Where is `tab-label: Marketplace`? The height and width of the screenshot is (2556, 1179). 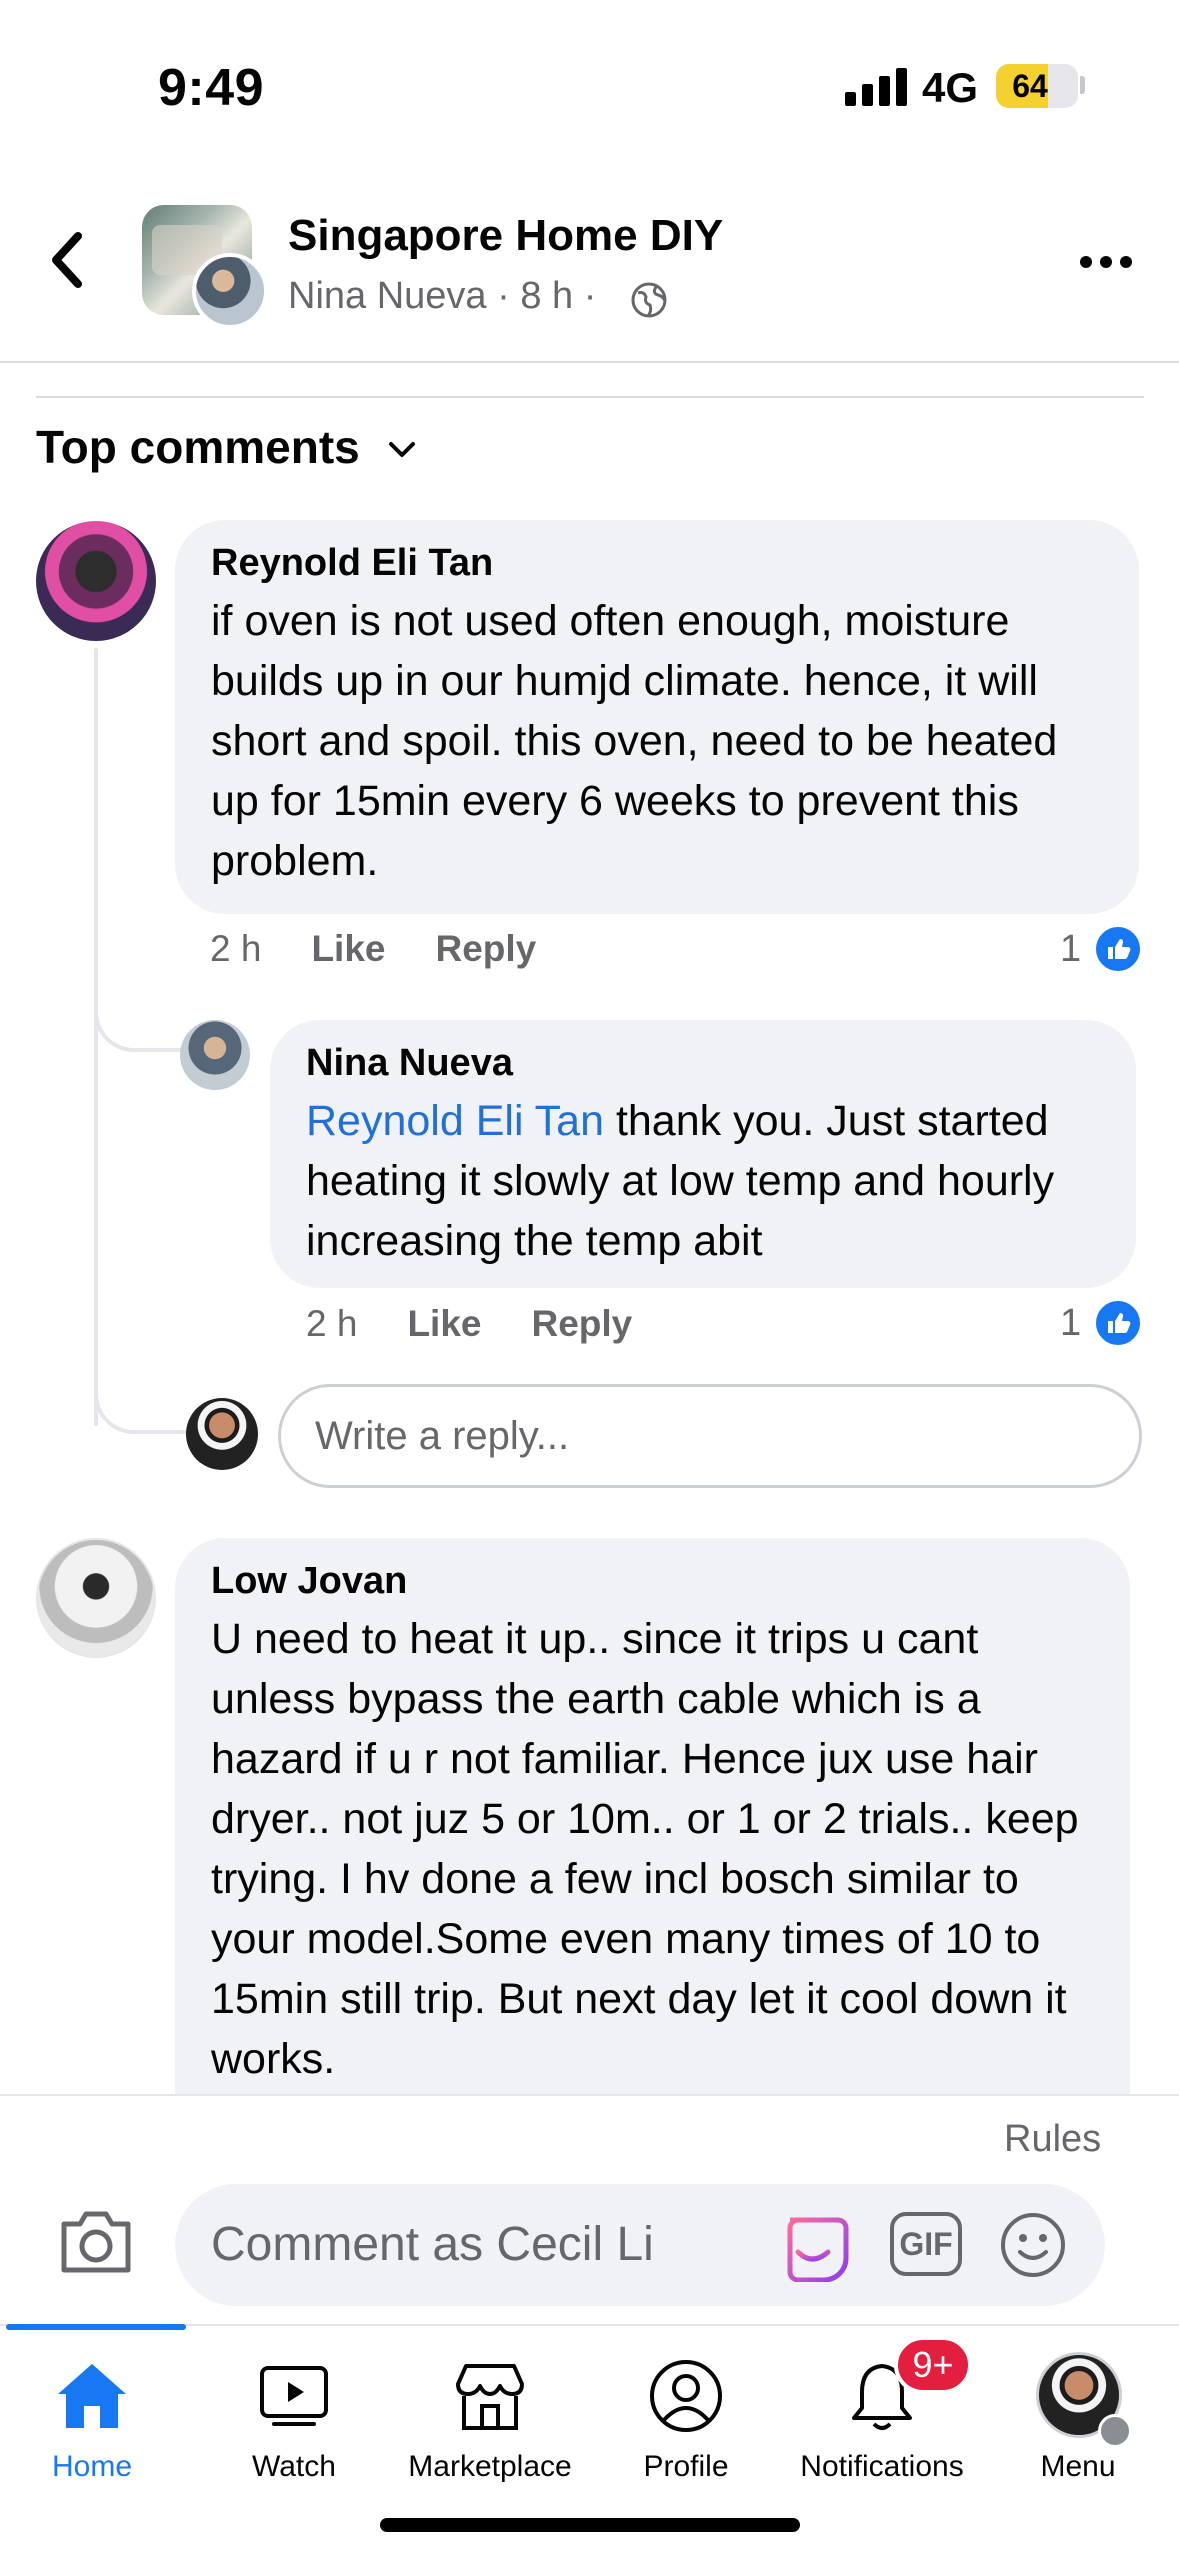
tab-label: Marketplace is located at coordinates (490, 2466).